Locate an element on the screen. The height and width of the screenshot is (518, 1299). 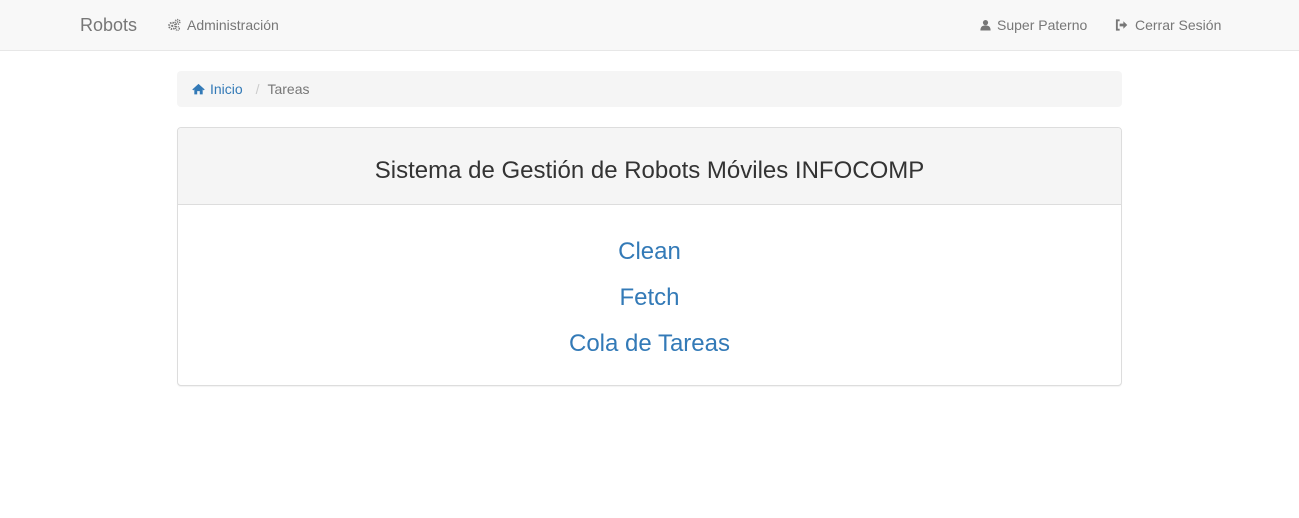
breadcrumb-home-link: Inicio is located at coordinates (219, 89).